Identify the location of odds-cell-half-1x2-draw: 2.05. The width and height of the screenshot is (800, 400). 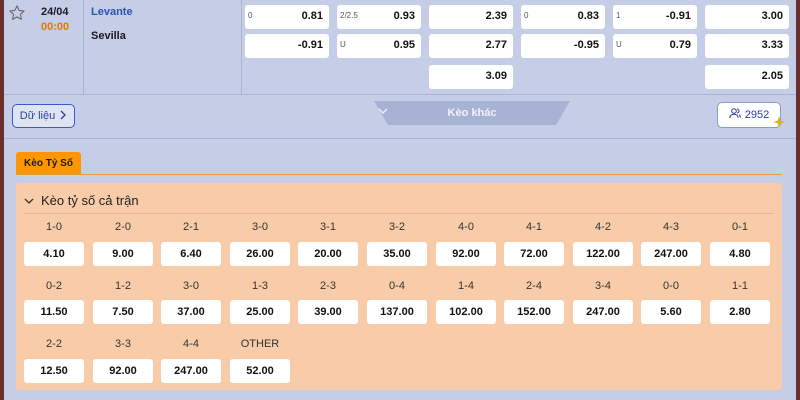
(747, 77).